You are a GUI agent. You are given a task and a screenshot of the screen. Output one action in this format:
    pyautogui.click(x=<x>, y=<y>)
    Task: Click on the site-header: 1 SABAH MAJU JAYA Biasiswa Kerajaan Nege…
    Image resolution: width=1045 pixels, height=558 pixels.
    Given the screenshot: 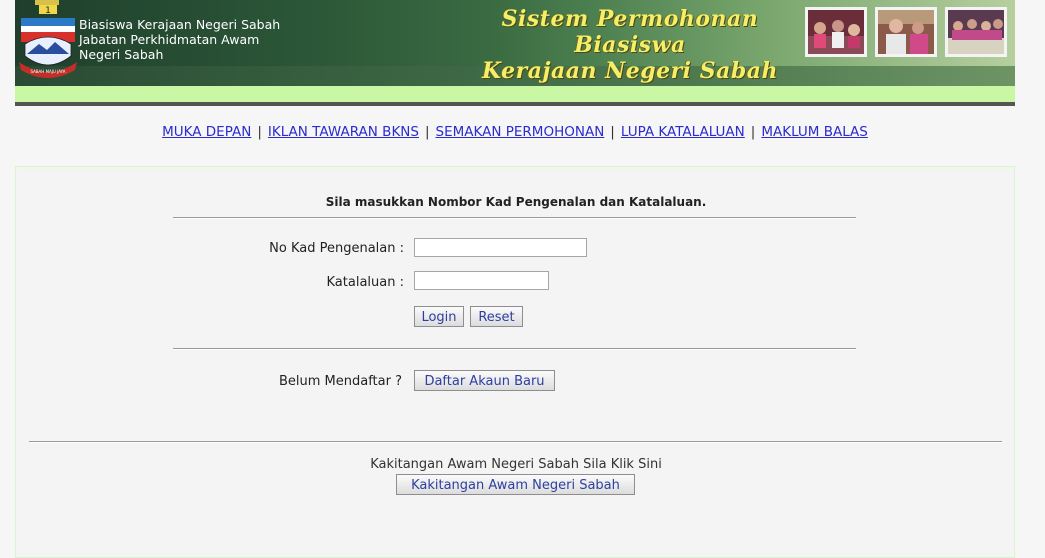 What is the action you would take?
    pyautogui.click(x=515, y=43)
    